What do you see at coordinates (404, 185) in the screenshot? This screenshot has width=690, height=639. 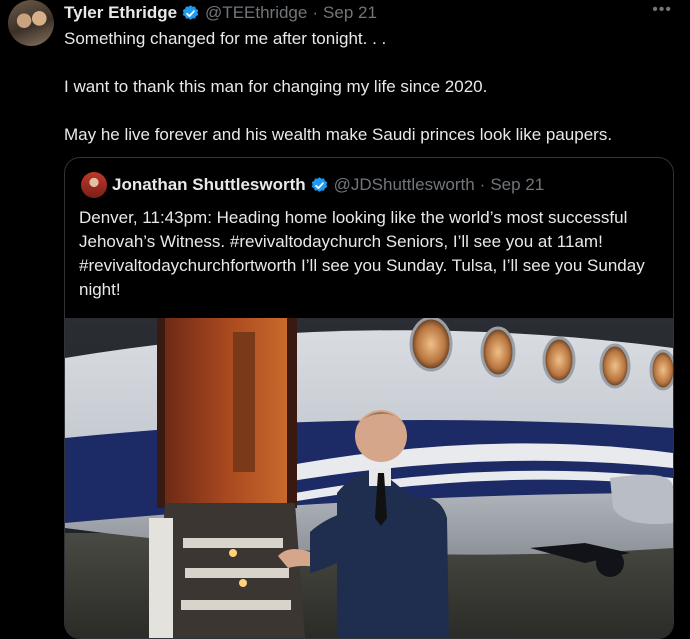 I see `quoted-author-handle: @JDShuttlesworth` at bounding box center [404, 185].